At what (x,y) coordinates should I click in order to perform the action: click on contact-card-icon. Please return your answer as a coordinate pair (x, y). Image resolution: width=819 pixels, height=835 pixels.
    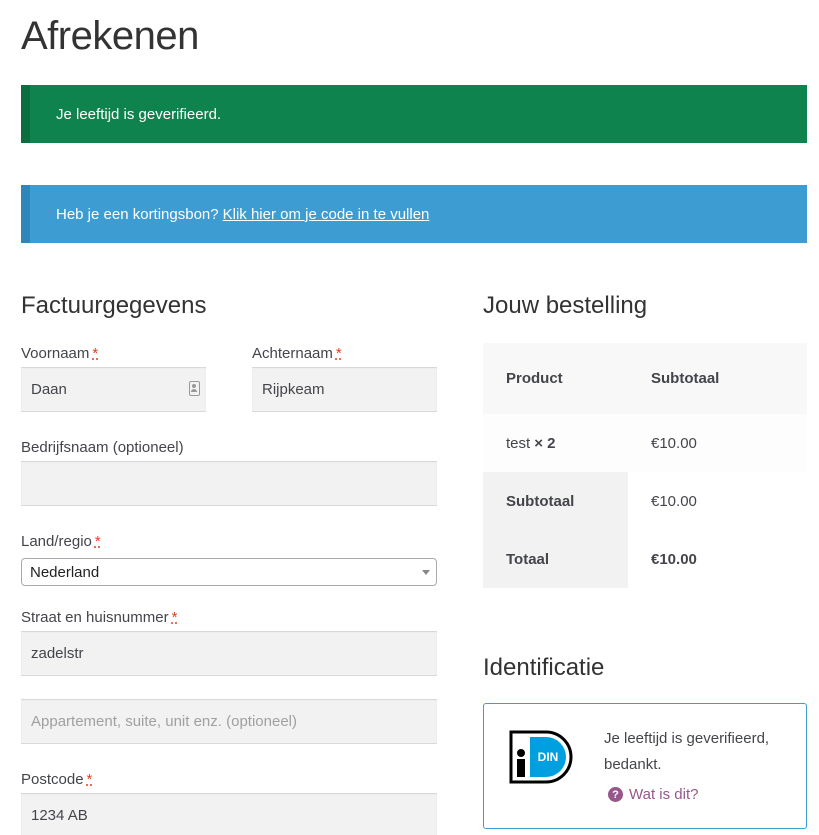
    Looking at the image, I should click on (194, 388).